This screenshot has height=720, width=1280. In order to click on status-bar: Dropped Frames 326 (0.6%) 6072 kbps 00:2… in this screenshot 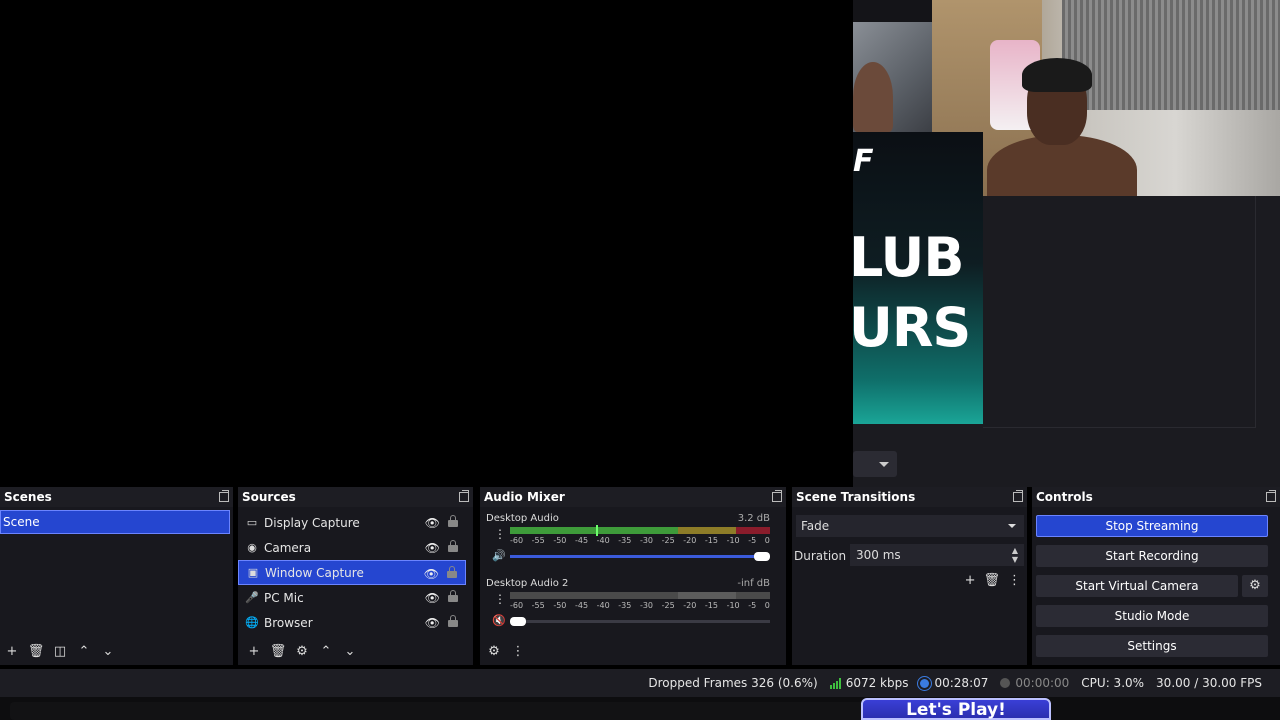, I will do `click(640, 683)`.